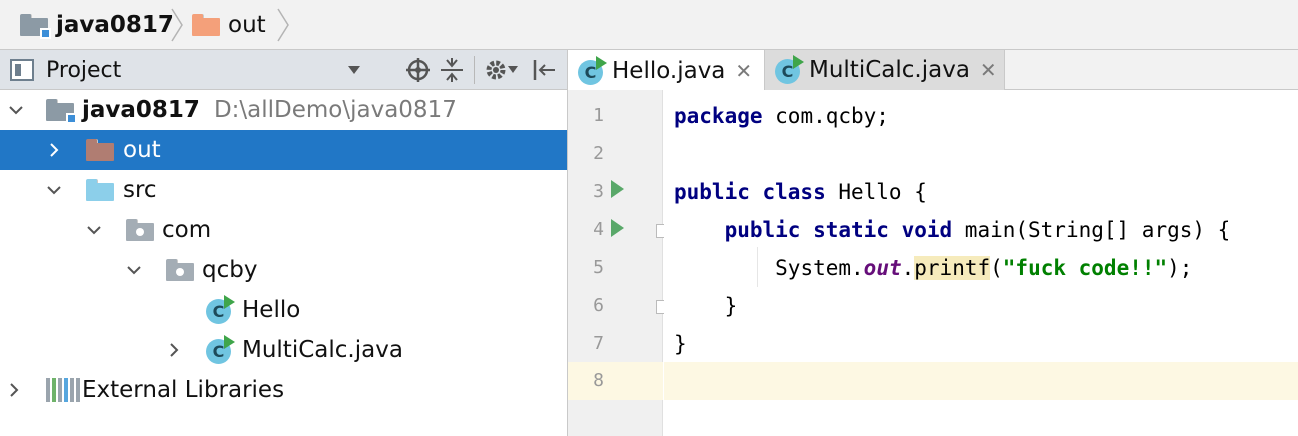 This screenshot has width=1298, height=436. What do you see at coordinates (354, 70) in the screenshot?
I see `view-dropdown-icon` at bounding box center [354, 70].